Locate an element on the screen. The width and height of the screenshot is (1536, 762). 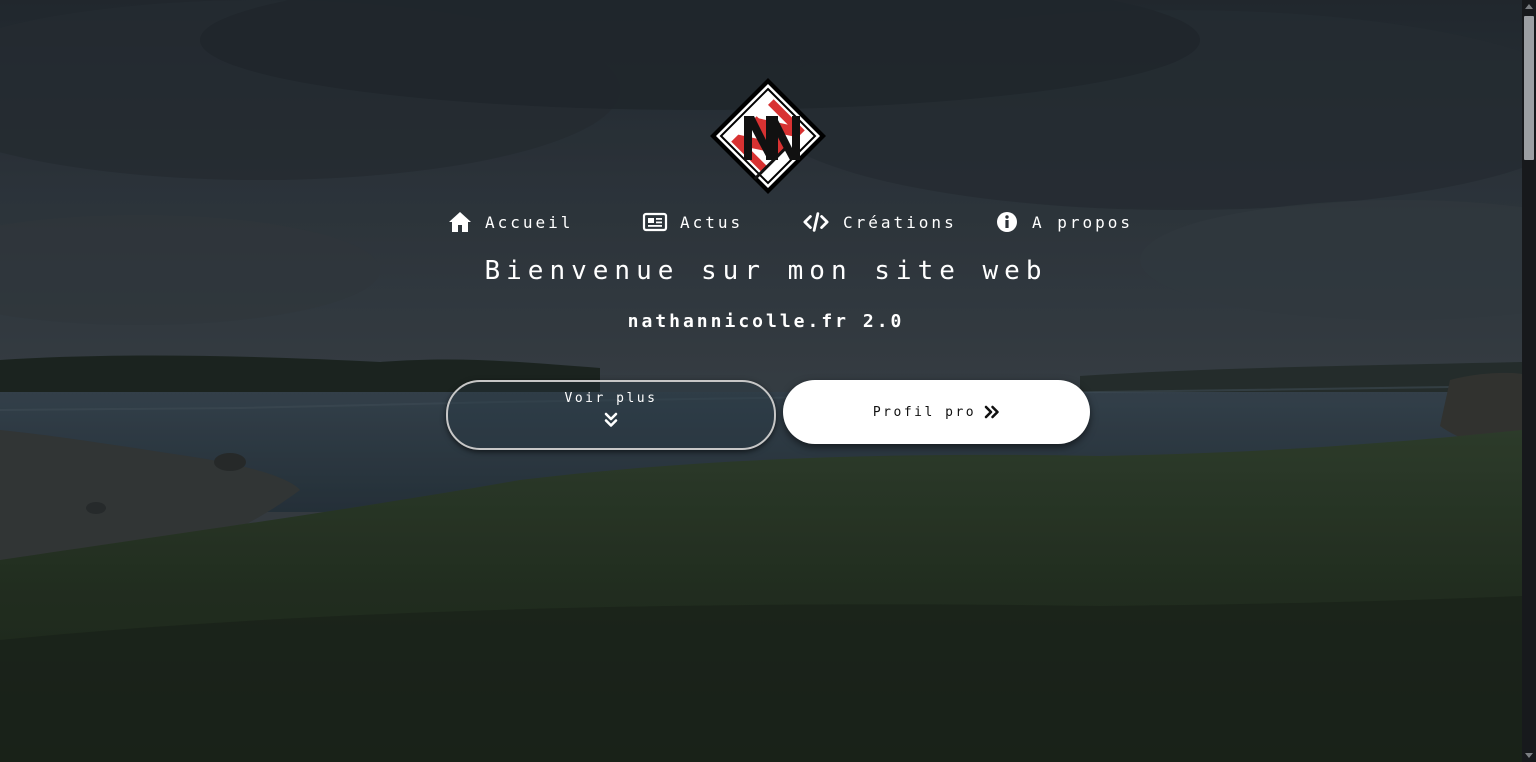
info-icon is located at coordinates (1007, 222).